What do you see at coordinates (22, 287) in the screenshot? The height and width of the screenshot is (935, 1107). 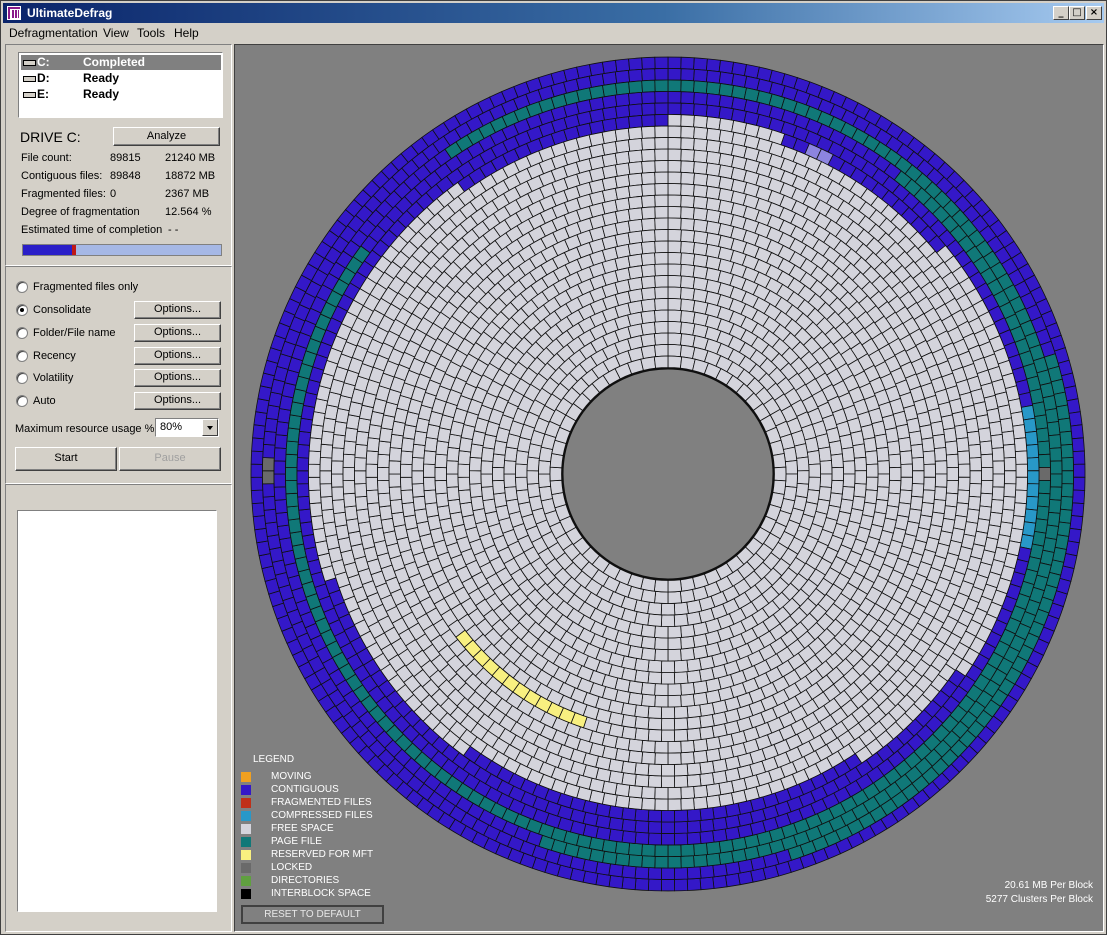 I see `radio-fragmented-only` at bounding box center [22, 287].